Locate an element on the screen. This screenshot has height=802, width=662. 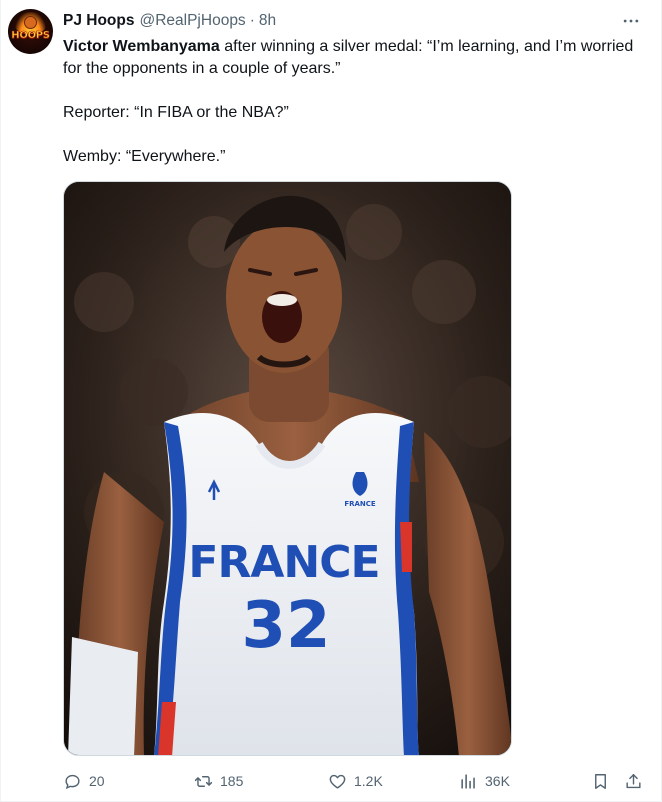
tweet-actions: 20 185 1.2K 36K is located at coordinates (355, 781).